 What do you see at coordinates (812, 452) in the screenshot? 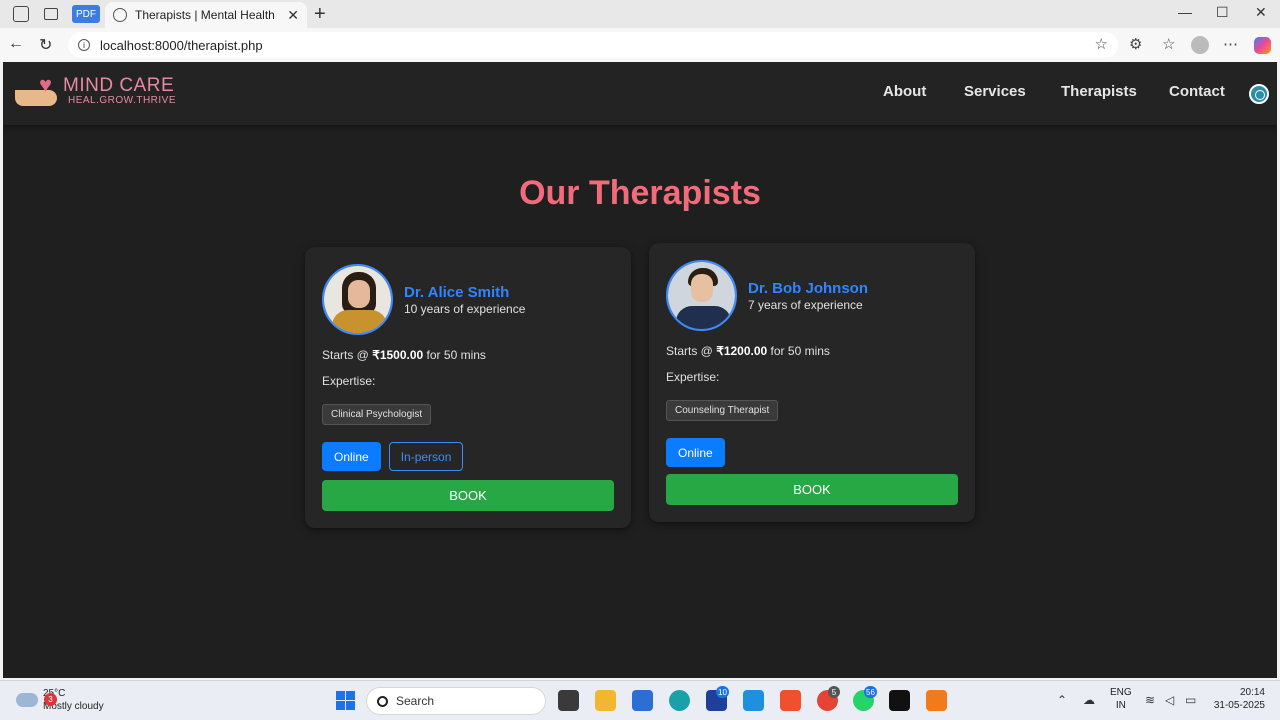
I see `session-modes: Online` at bounding box center [812, 452].